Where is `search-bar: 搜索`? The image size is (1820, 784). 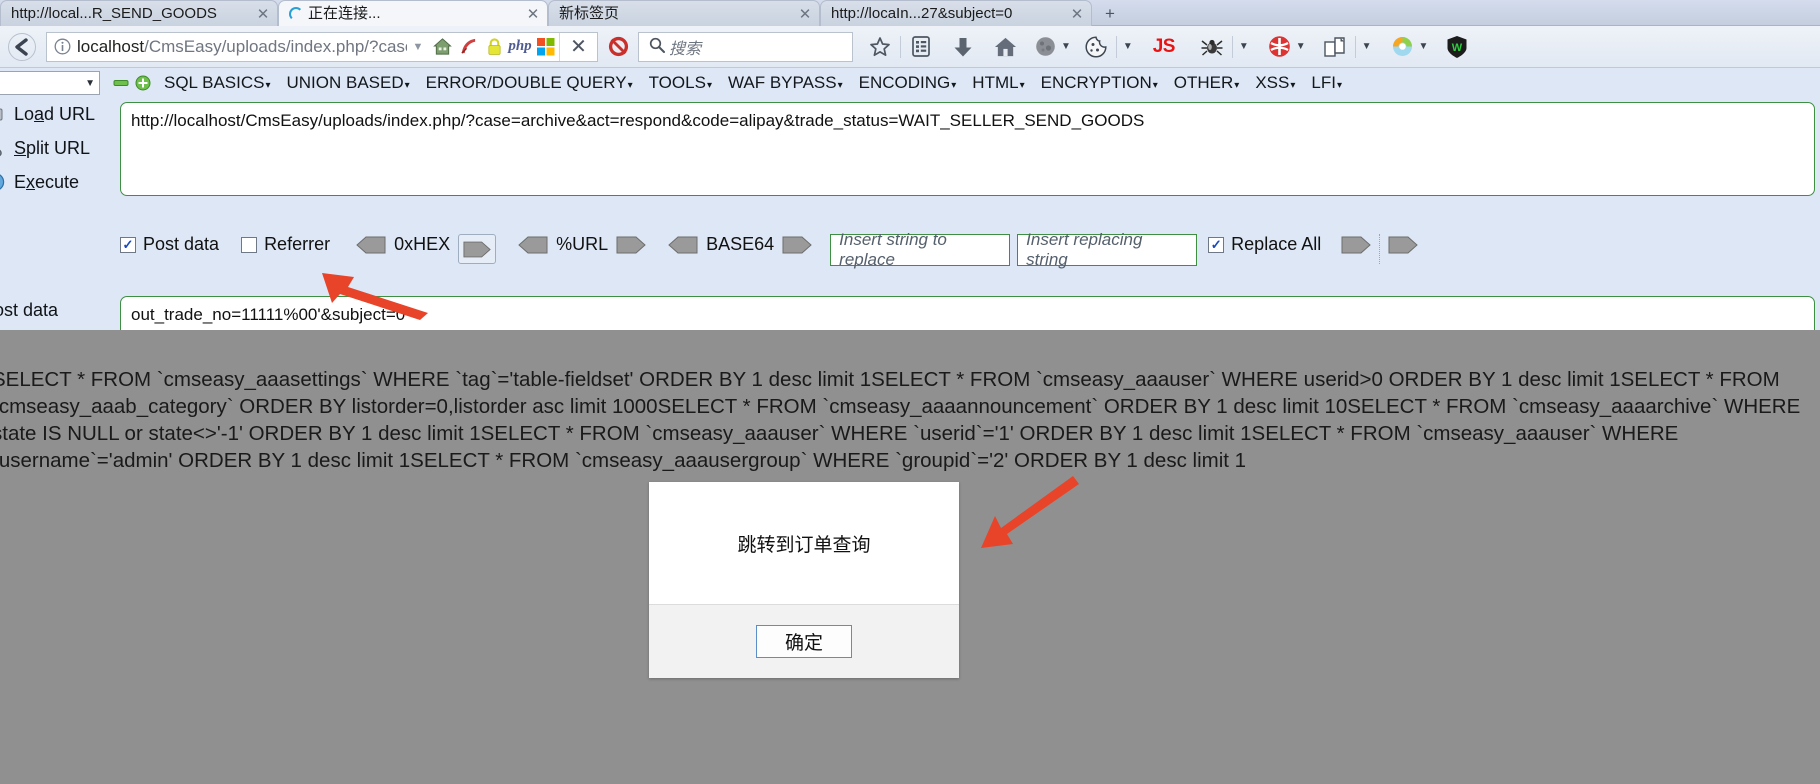
search-bar: 搜索 is located at coordinates (745, 46).